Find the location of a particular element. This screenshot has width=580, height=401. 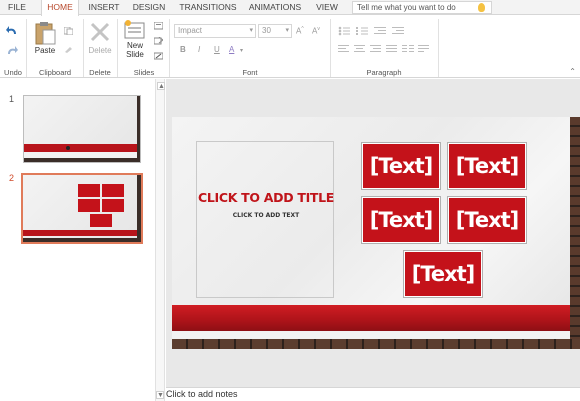

new-slide-label-line1: New is located at coordinates (134, 45).